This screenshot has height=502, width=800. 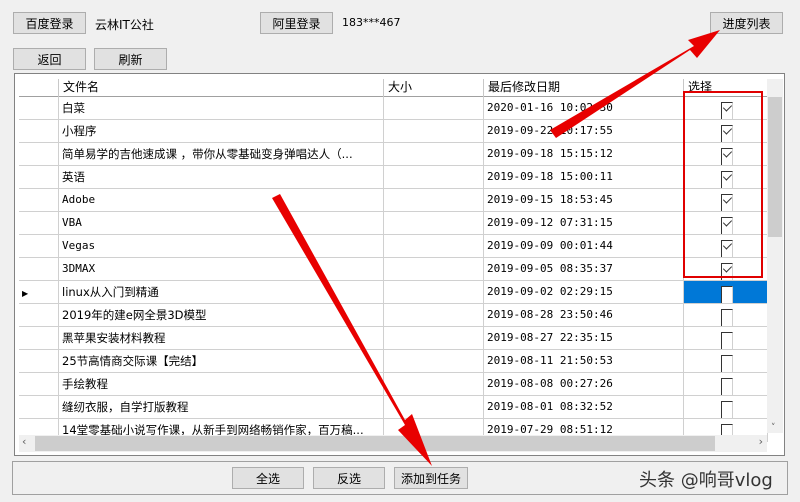 I want to click on table-row: 25节高情商交际课【完结】 2019-08-11 21:50:53, so click(x=393, y=361).